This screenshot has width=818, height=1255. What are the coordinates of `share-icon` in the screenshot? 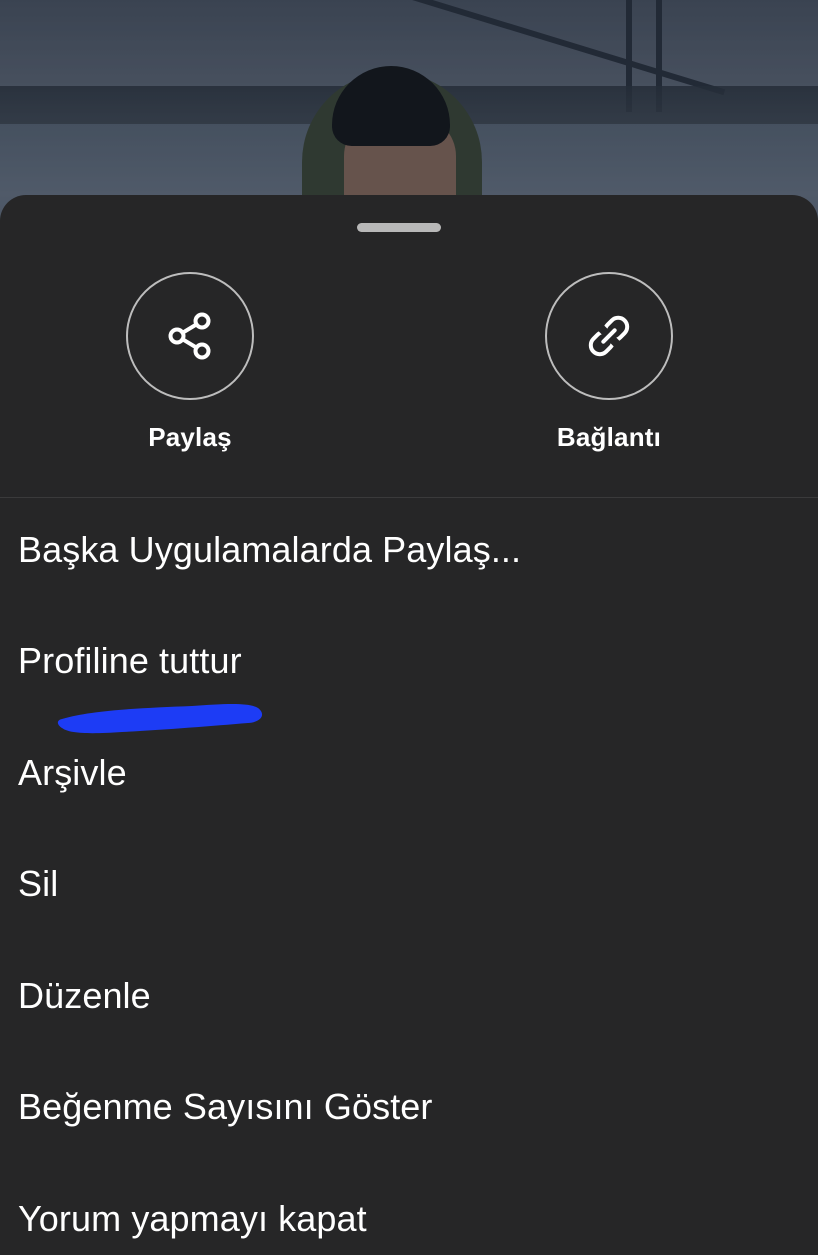 It's located at (189, 336).